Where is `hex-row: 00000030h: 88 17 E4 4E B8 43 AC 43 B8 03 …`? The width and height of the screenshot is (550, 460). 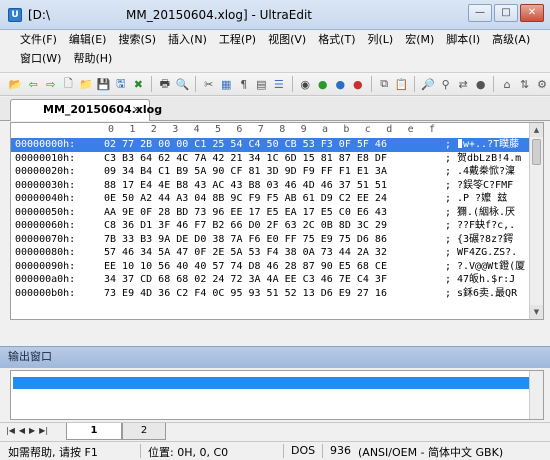
hex-row: 00000030h: 88 17 E4 4E B8 43 AC 43 B8 03 … is located at coordinates (271, 186).